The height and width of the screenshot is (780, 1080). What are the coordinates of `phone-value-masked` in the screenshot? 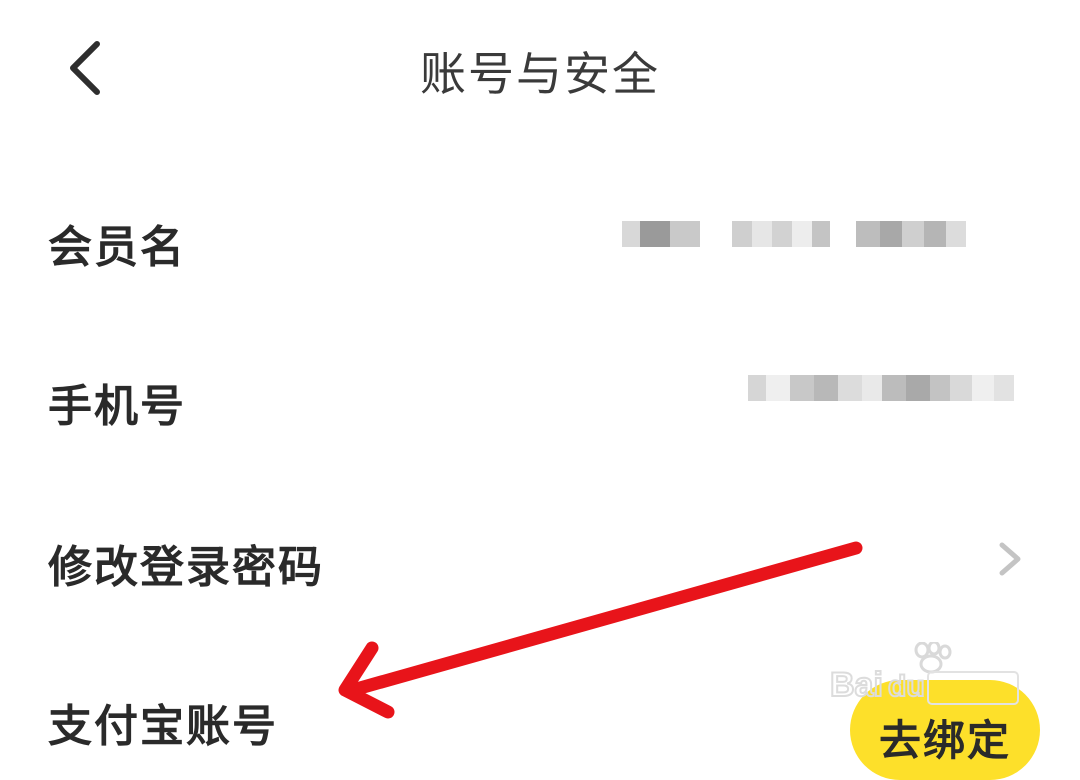 It's located at (881, 388).